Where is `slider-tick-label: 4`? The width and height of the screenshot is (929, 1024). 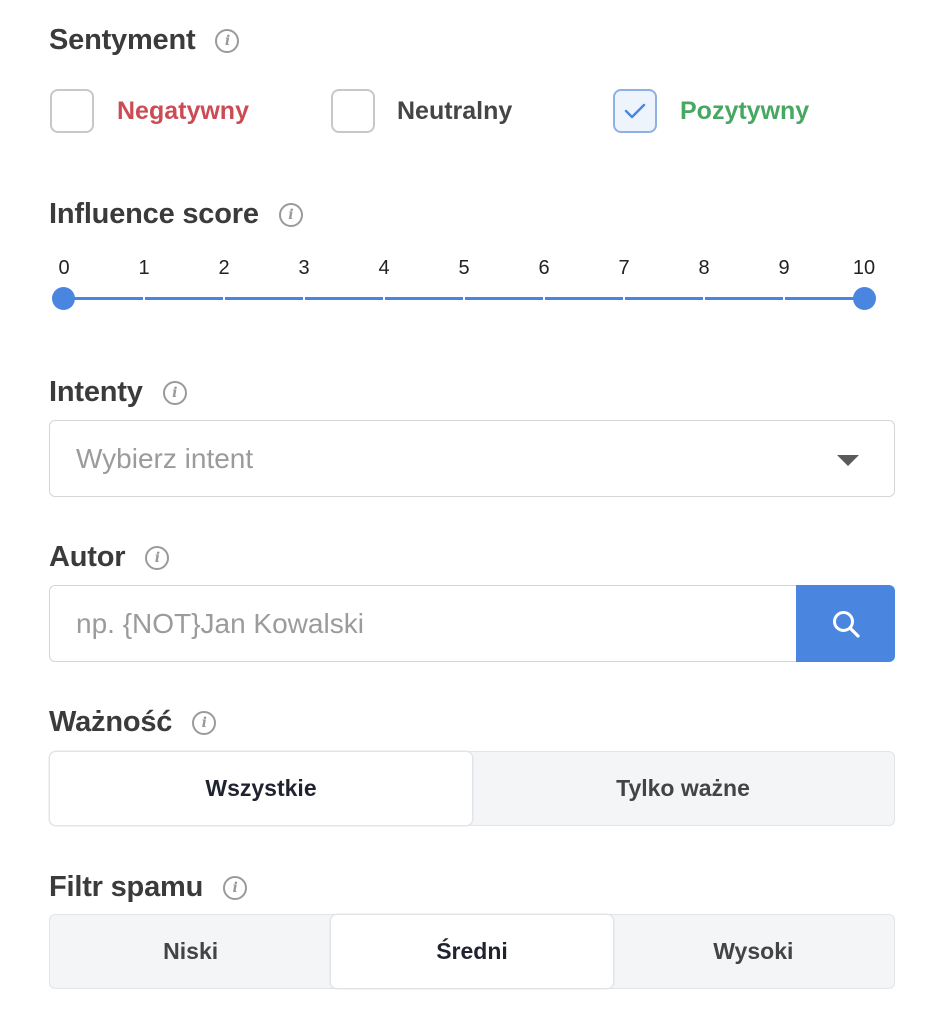 slider-tick-label: 4 is located at coordinates (384, 268).